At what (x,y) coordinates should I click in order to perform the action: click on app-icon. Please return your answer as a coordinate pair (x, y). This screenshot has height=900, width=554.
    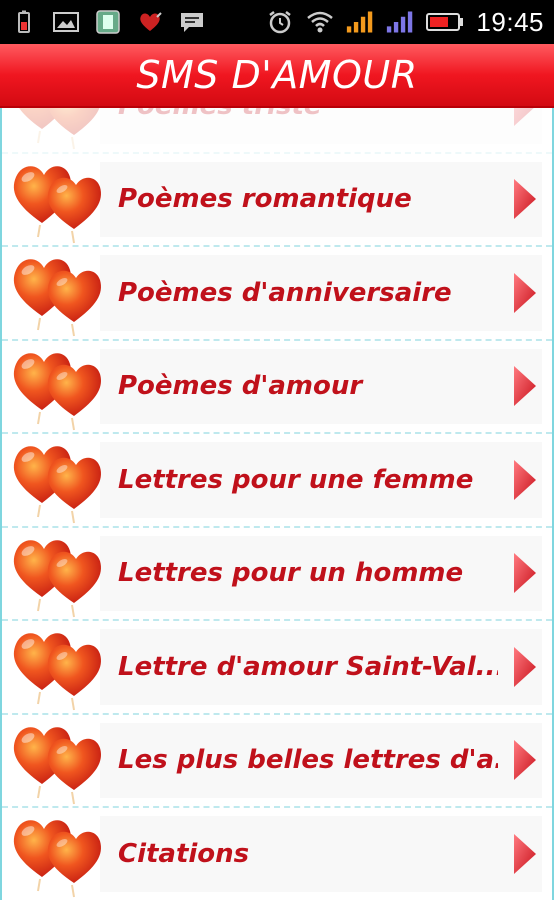
    Looking at the image, I should click on (108, 22).